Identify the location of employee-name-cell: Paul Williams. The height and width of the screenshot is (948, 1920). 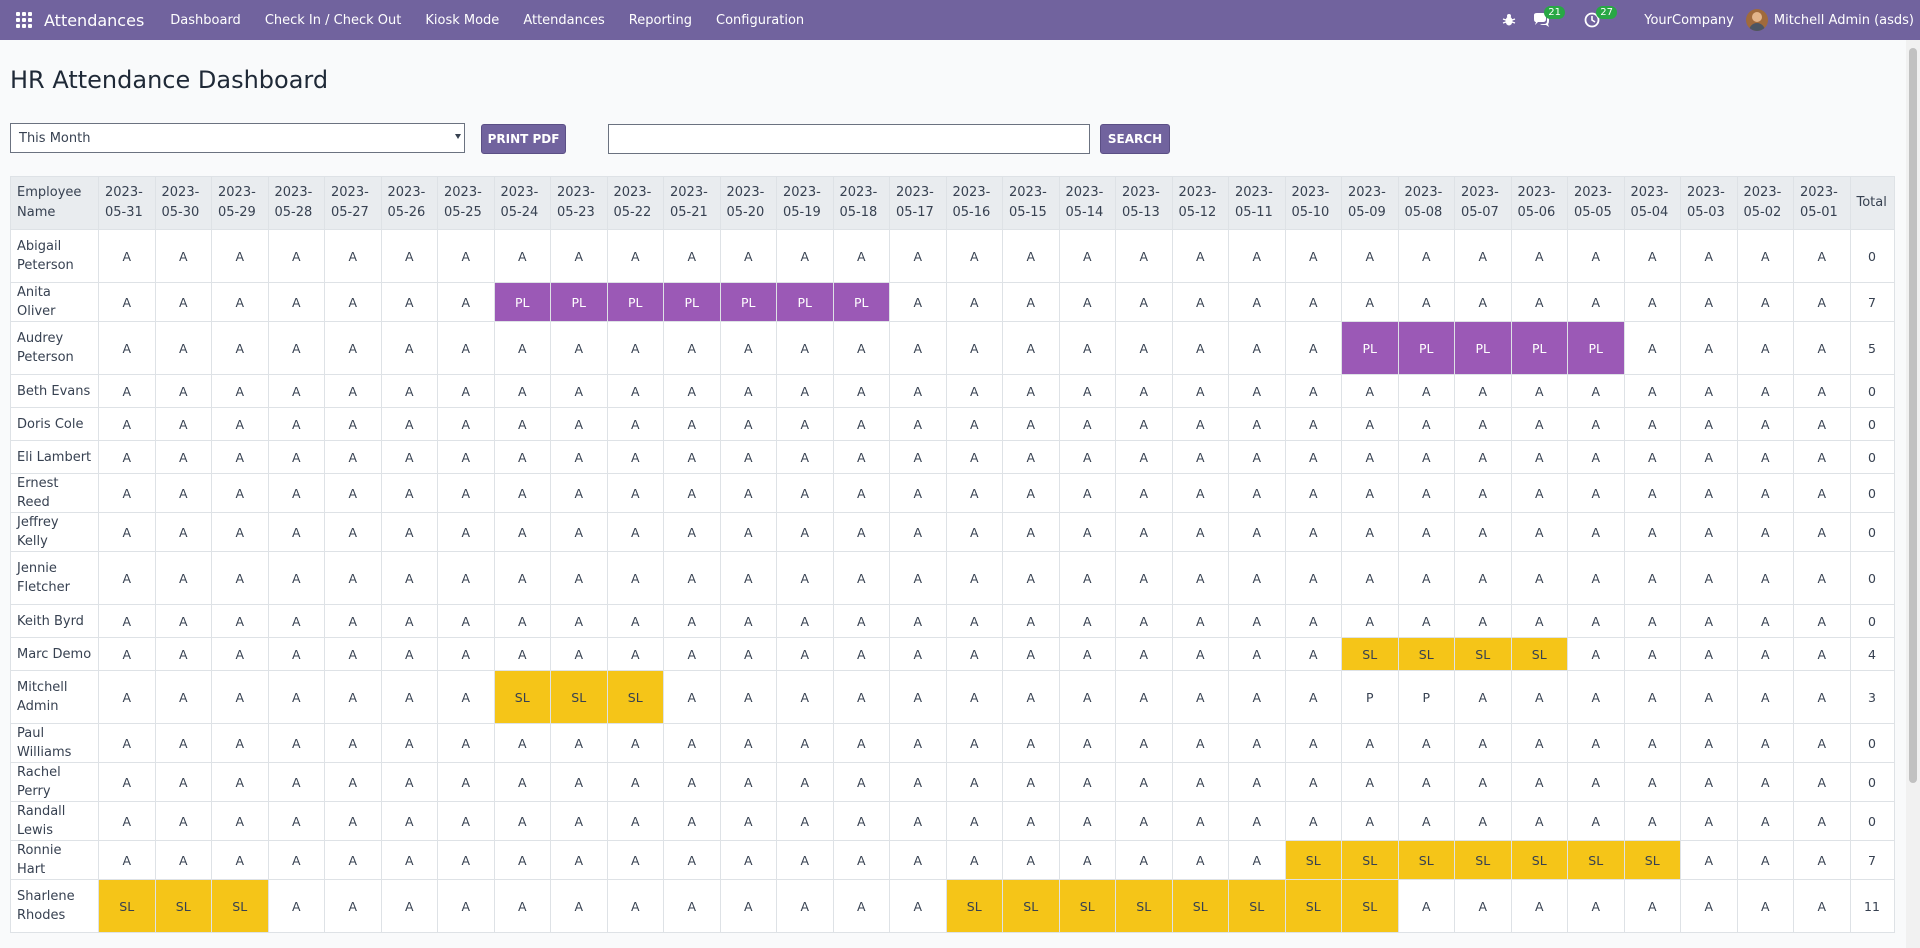
(54, 743).